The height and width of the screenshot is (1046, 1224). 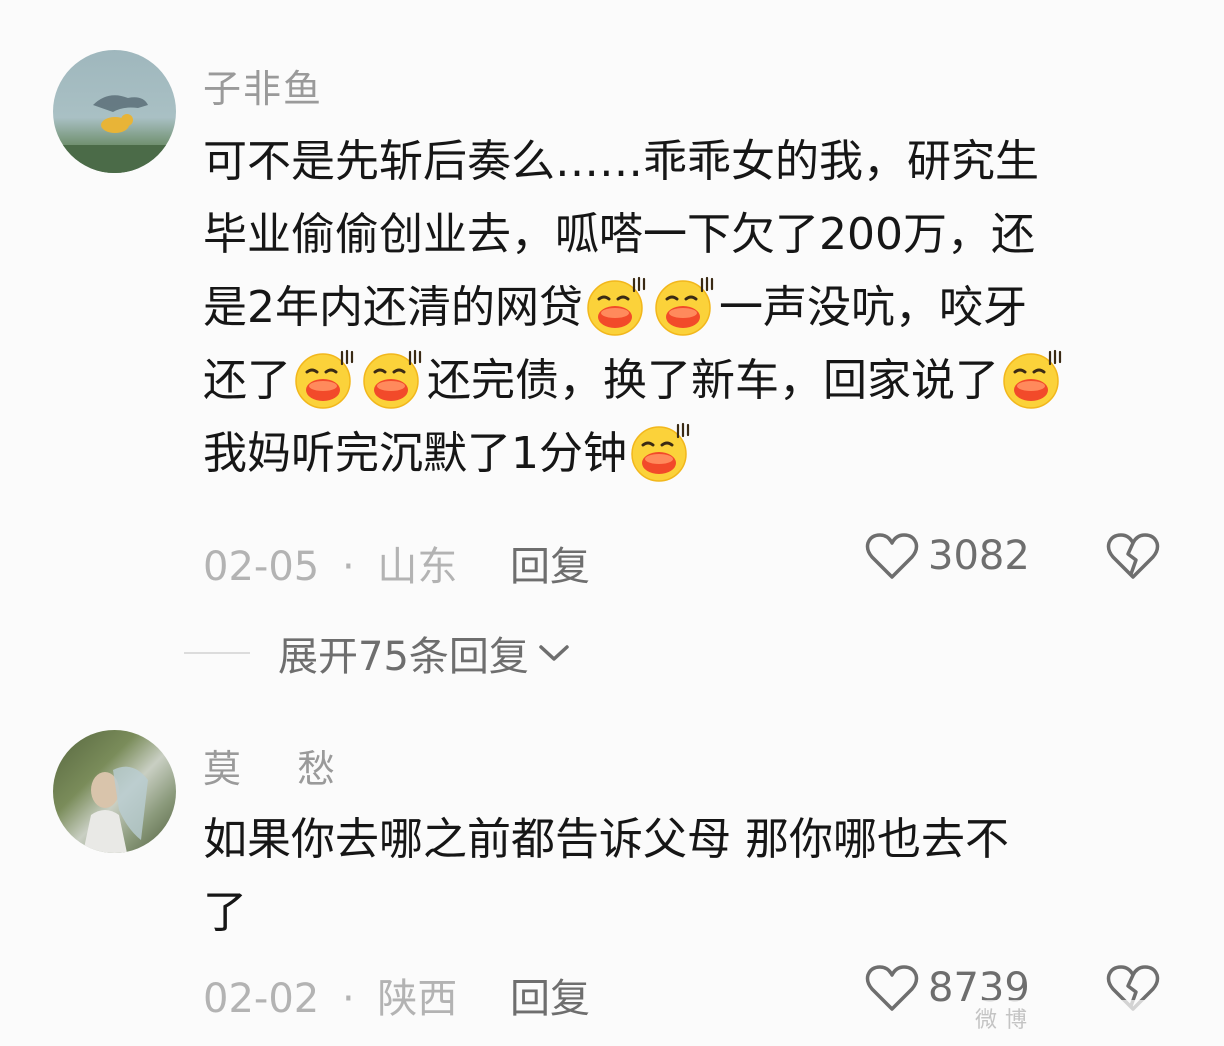 I want to click on like-count: 3082, so click(x=979, y=556).